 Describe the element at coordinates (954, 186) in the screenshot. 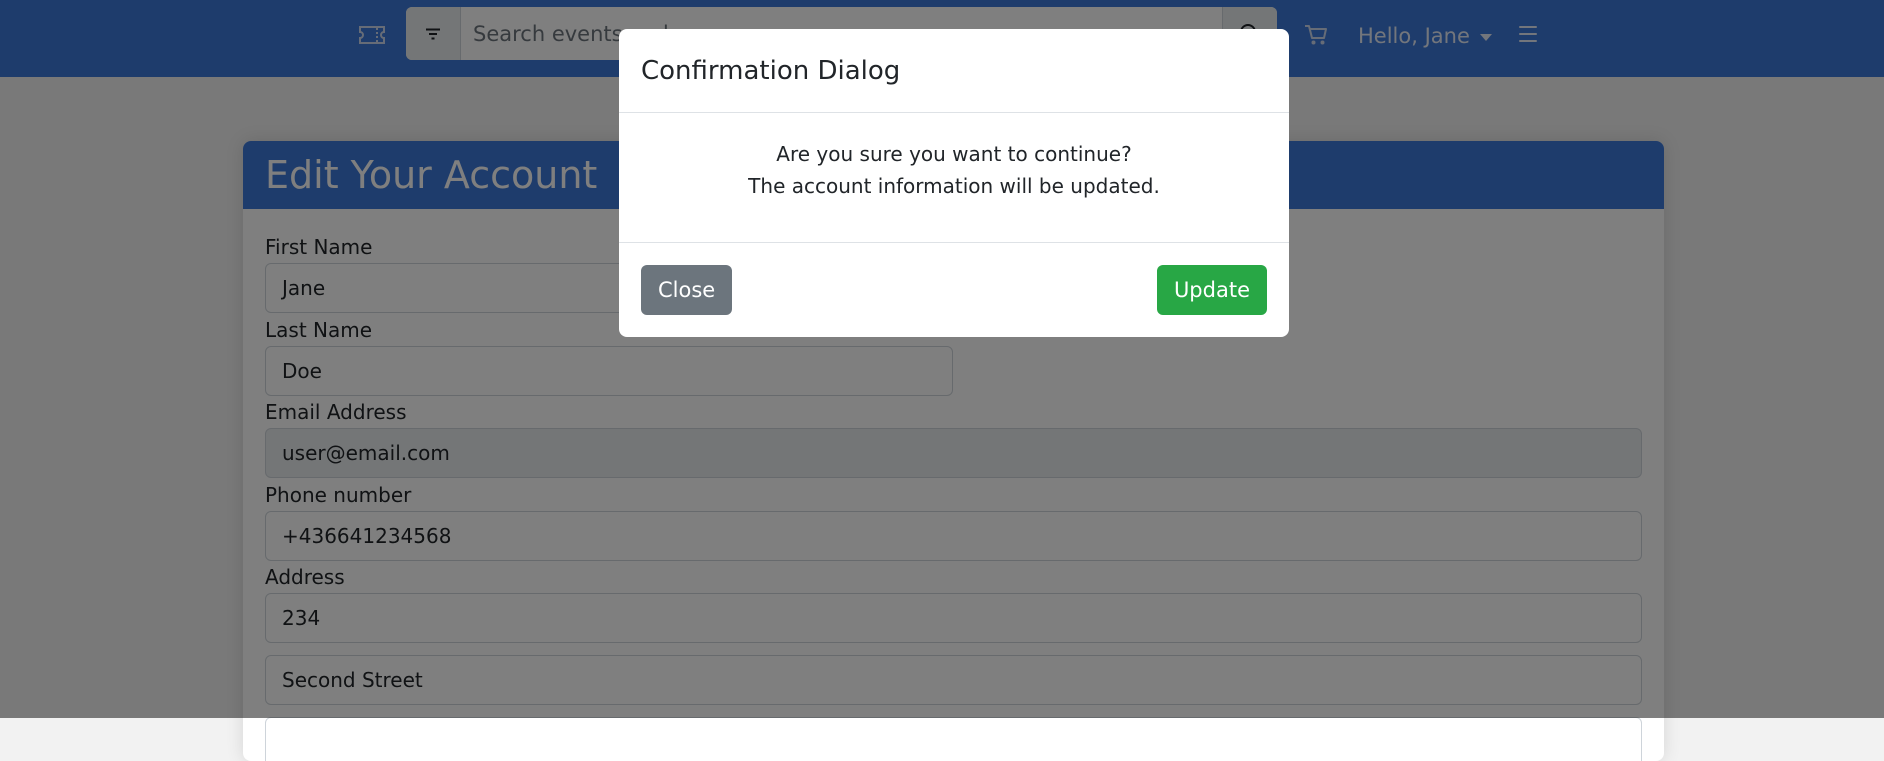

I see `dialog-message-line2: The account information will be updated.` at that location.